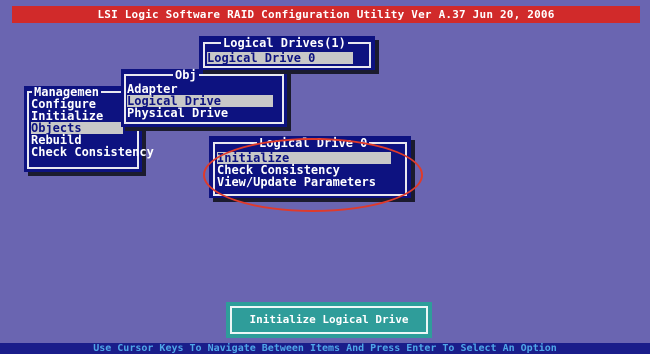 The height and width of the screenshot is (354, 650). Describe the element at coordinates (186, 75) in the screenshot. I see `objects-menu-title: Obj` at that location.